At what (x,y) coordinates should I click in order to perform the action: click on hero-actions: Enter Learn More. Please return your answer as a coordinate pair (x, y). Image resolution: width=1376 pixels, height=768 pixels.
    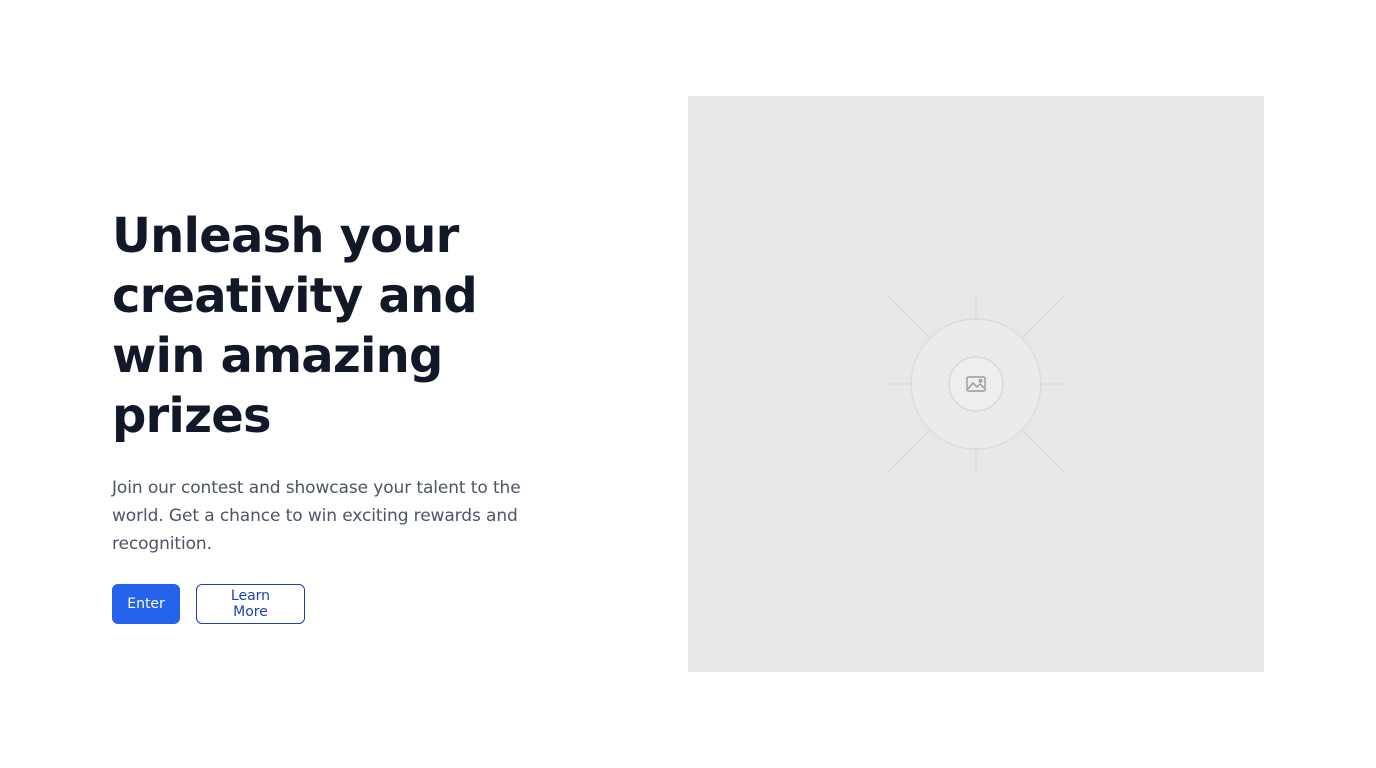
    Looking at the image, I should click on (342, 604).